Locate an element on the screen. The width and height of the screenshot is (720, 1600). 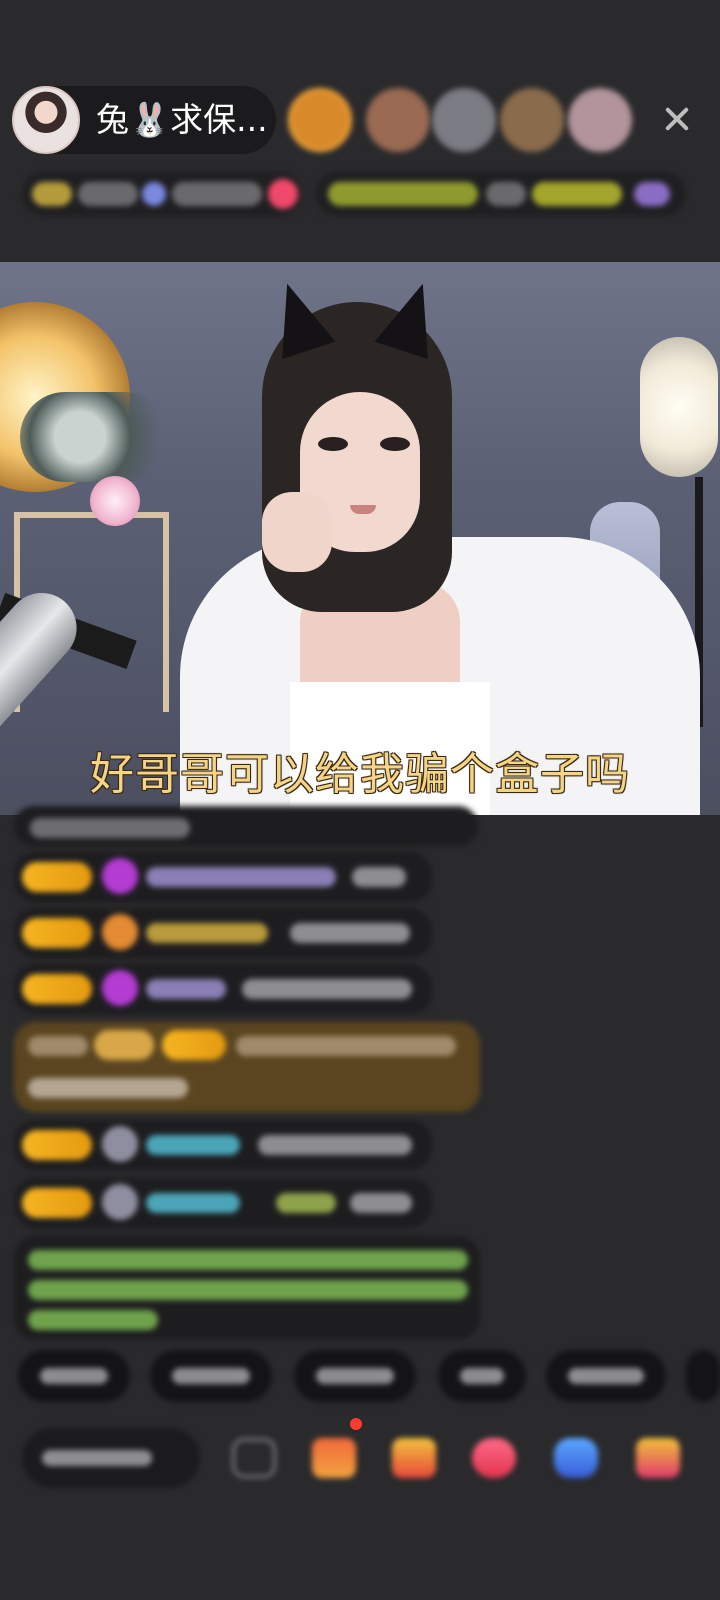
notice-avatar is located at coordinates (652, 194).